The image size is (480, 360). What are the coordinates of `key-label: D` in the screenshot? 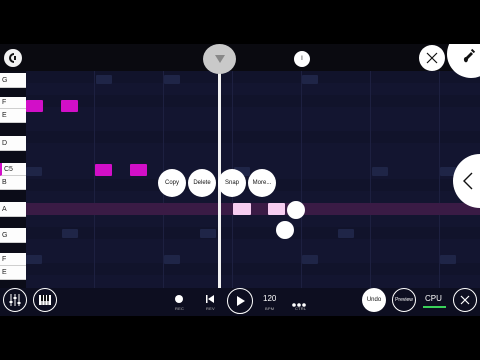 It's located at (5, 143).